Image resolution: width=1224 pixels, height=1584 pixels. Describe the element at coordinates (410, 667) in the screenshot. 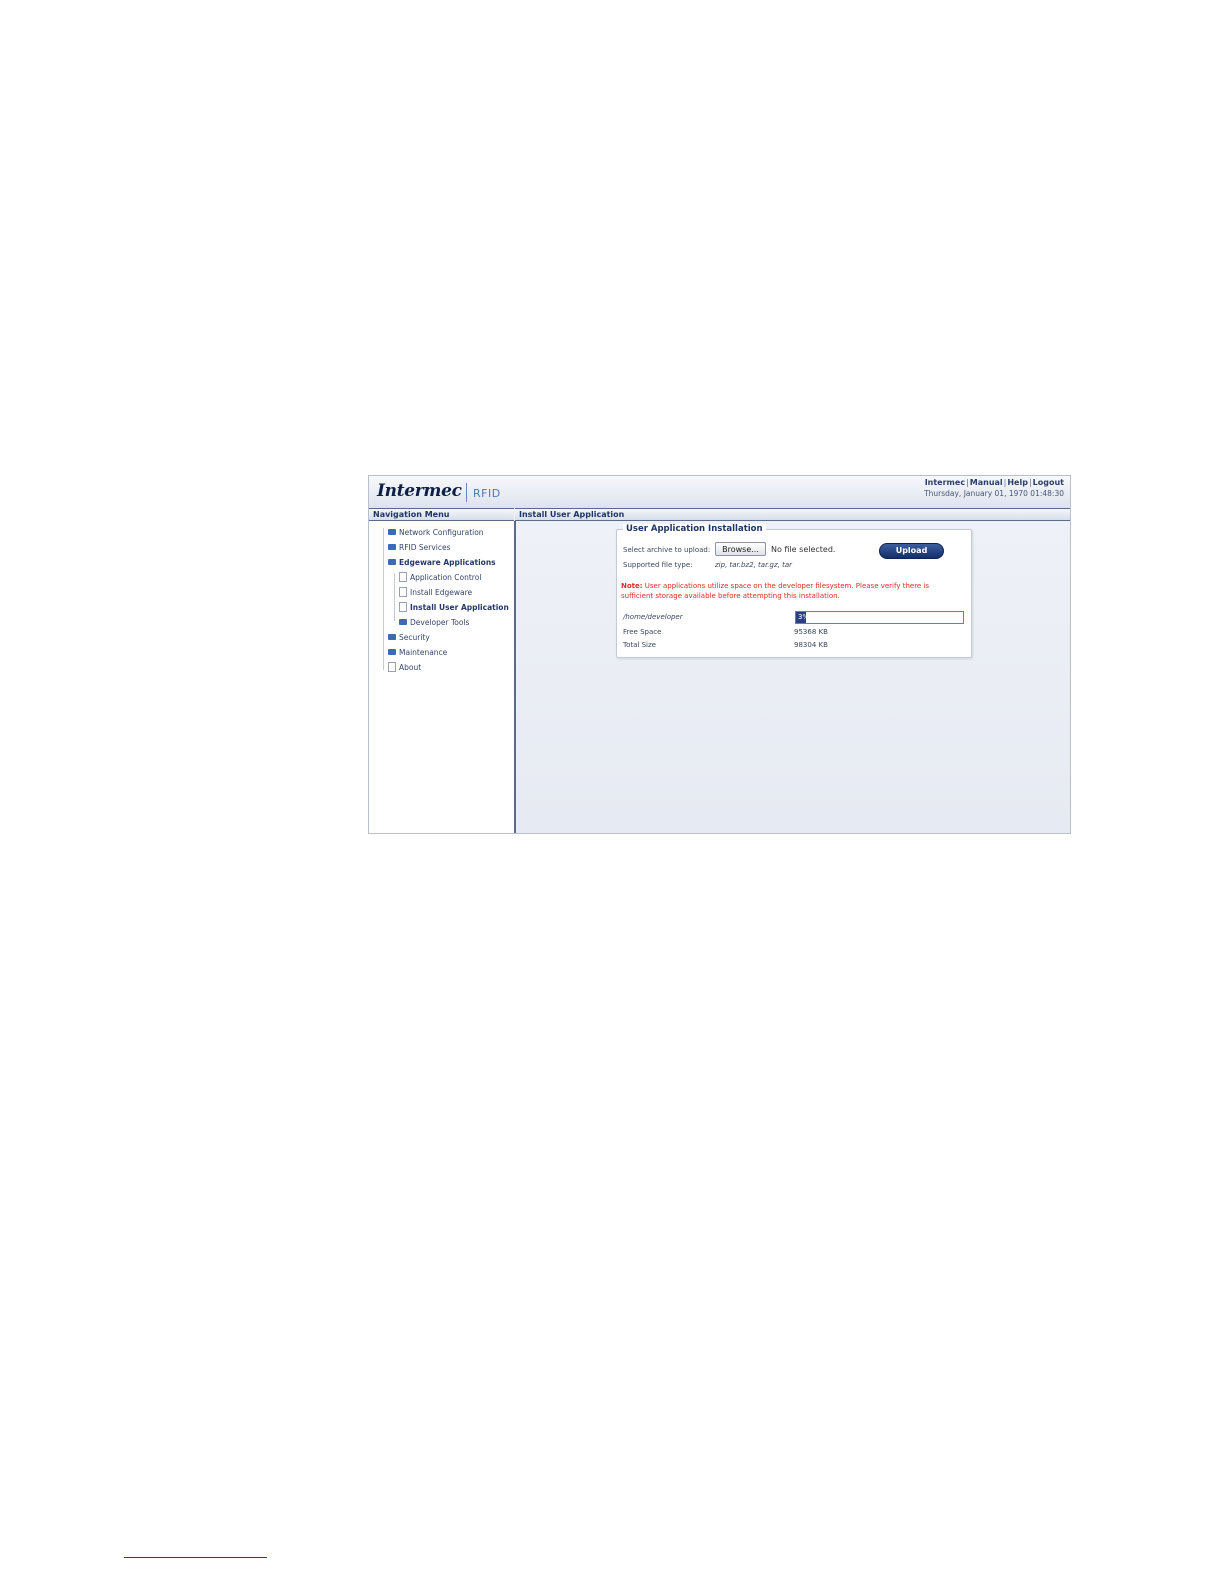

I see `nav-item-label: About` at that location.